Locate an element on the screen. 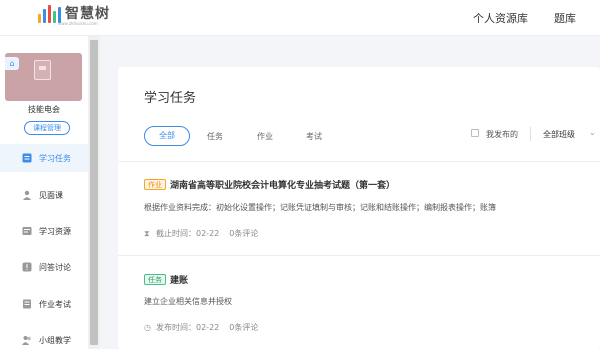 The width and height of the screenshot is (600, 349). home-icon: ⌂ is located at coordinates (12, 63).